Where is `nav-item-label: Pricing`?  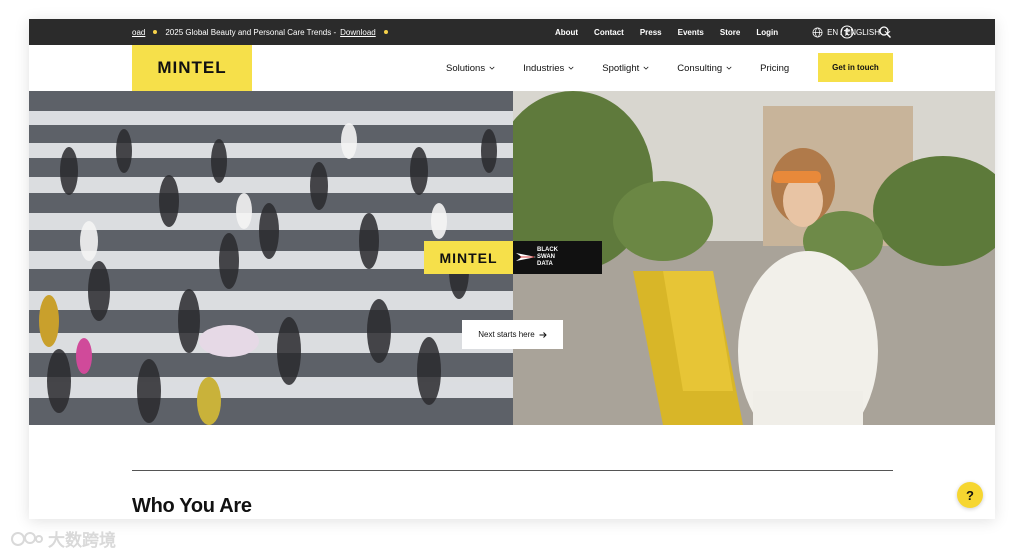
nav-item-label: Pricing is located at coordinates (775, 68).